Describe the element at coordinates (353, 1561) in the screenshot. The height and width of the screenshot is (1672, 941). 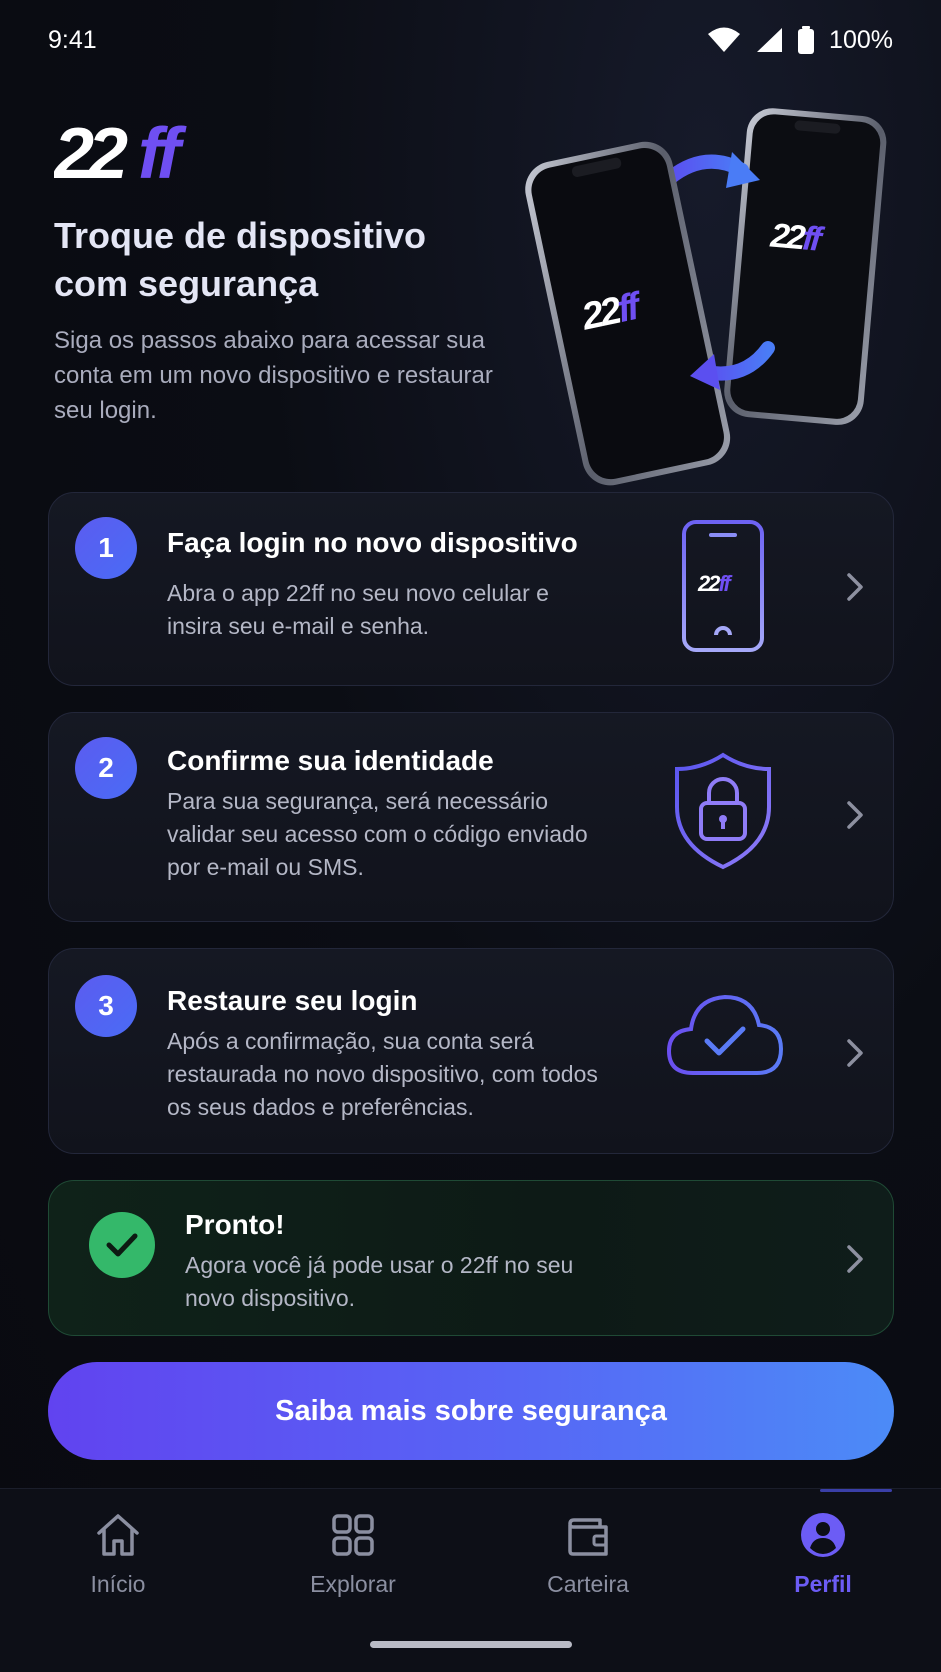
I see `nav-item-explore: Explorar` at that location.